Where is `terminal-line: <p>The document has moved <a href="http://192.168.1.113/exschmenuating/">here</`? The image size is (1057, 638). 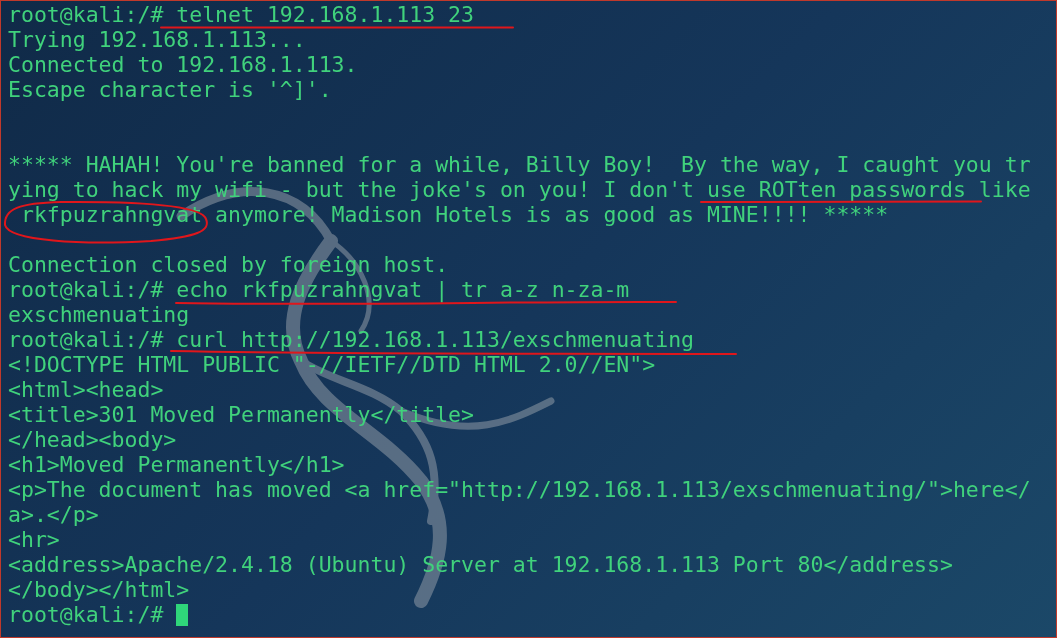 terminal-line: <p>The document has moved <a href="http://192.168.1.113/exschmenuating/">here</ is located at coordinates (519, 489).